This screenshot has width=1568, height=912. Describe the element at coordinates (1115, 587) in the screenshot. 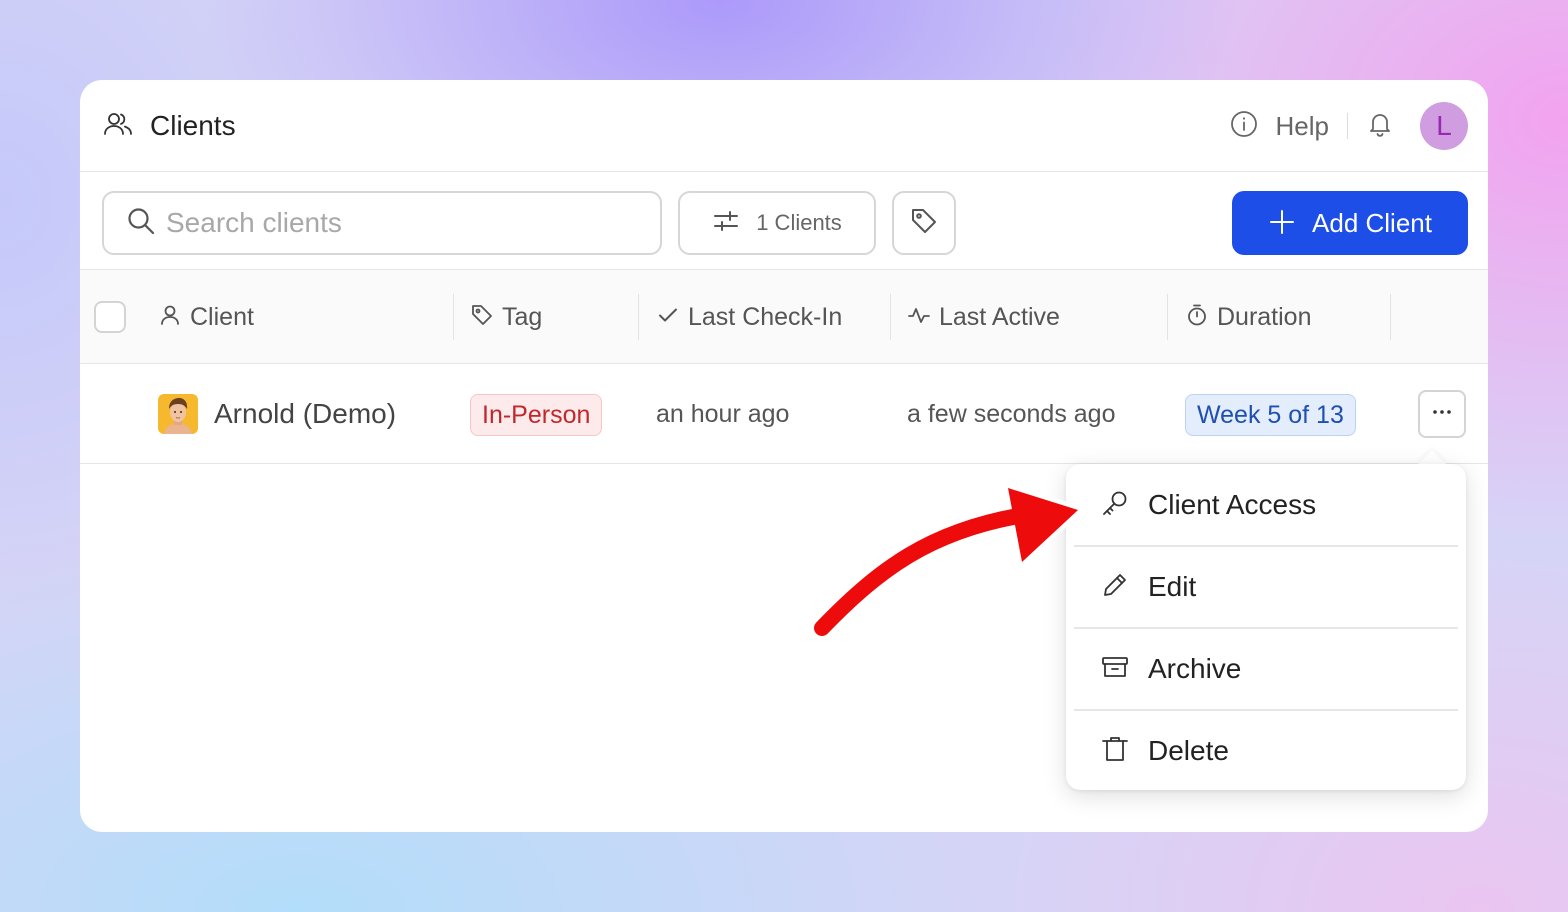

I see `pencil-icon` at that location.